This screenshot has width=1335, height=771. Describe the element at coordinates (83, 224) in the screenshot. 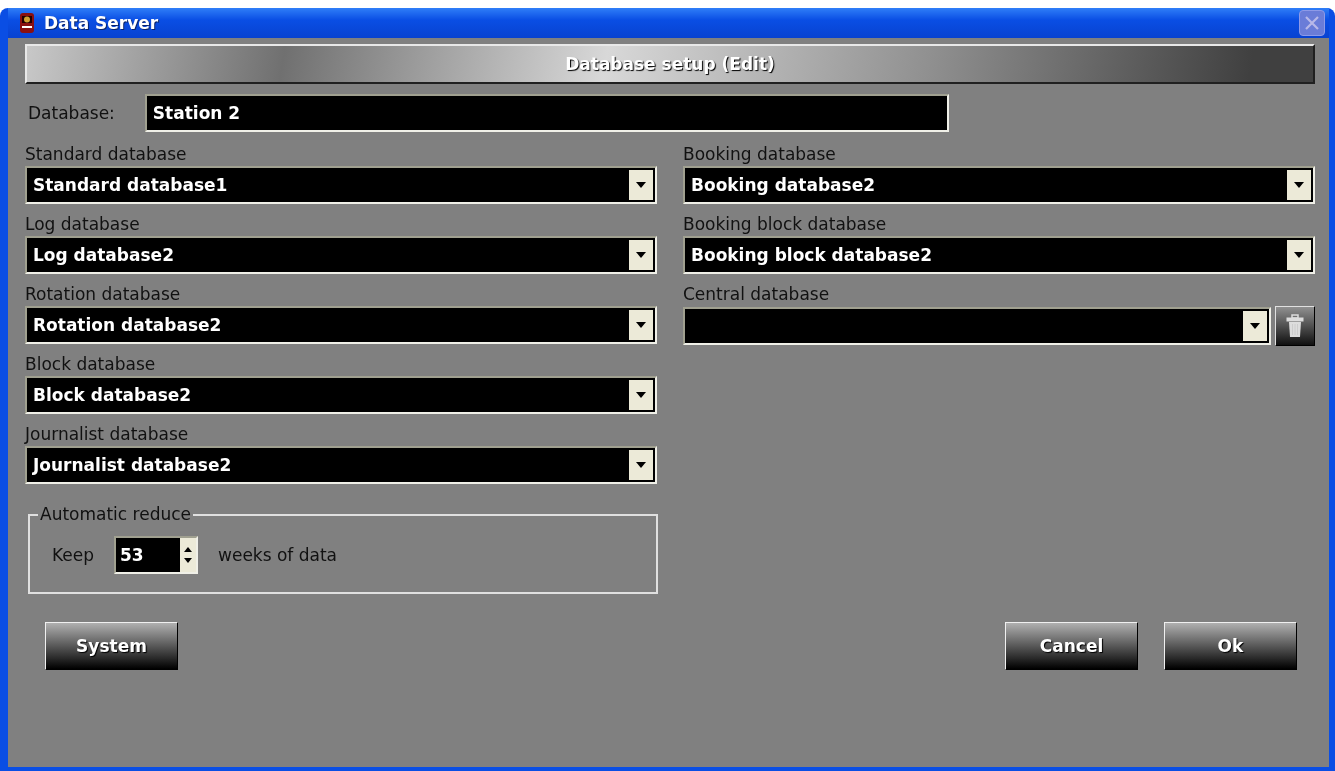

I see `field-label: Log database` at that location.